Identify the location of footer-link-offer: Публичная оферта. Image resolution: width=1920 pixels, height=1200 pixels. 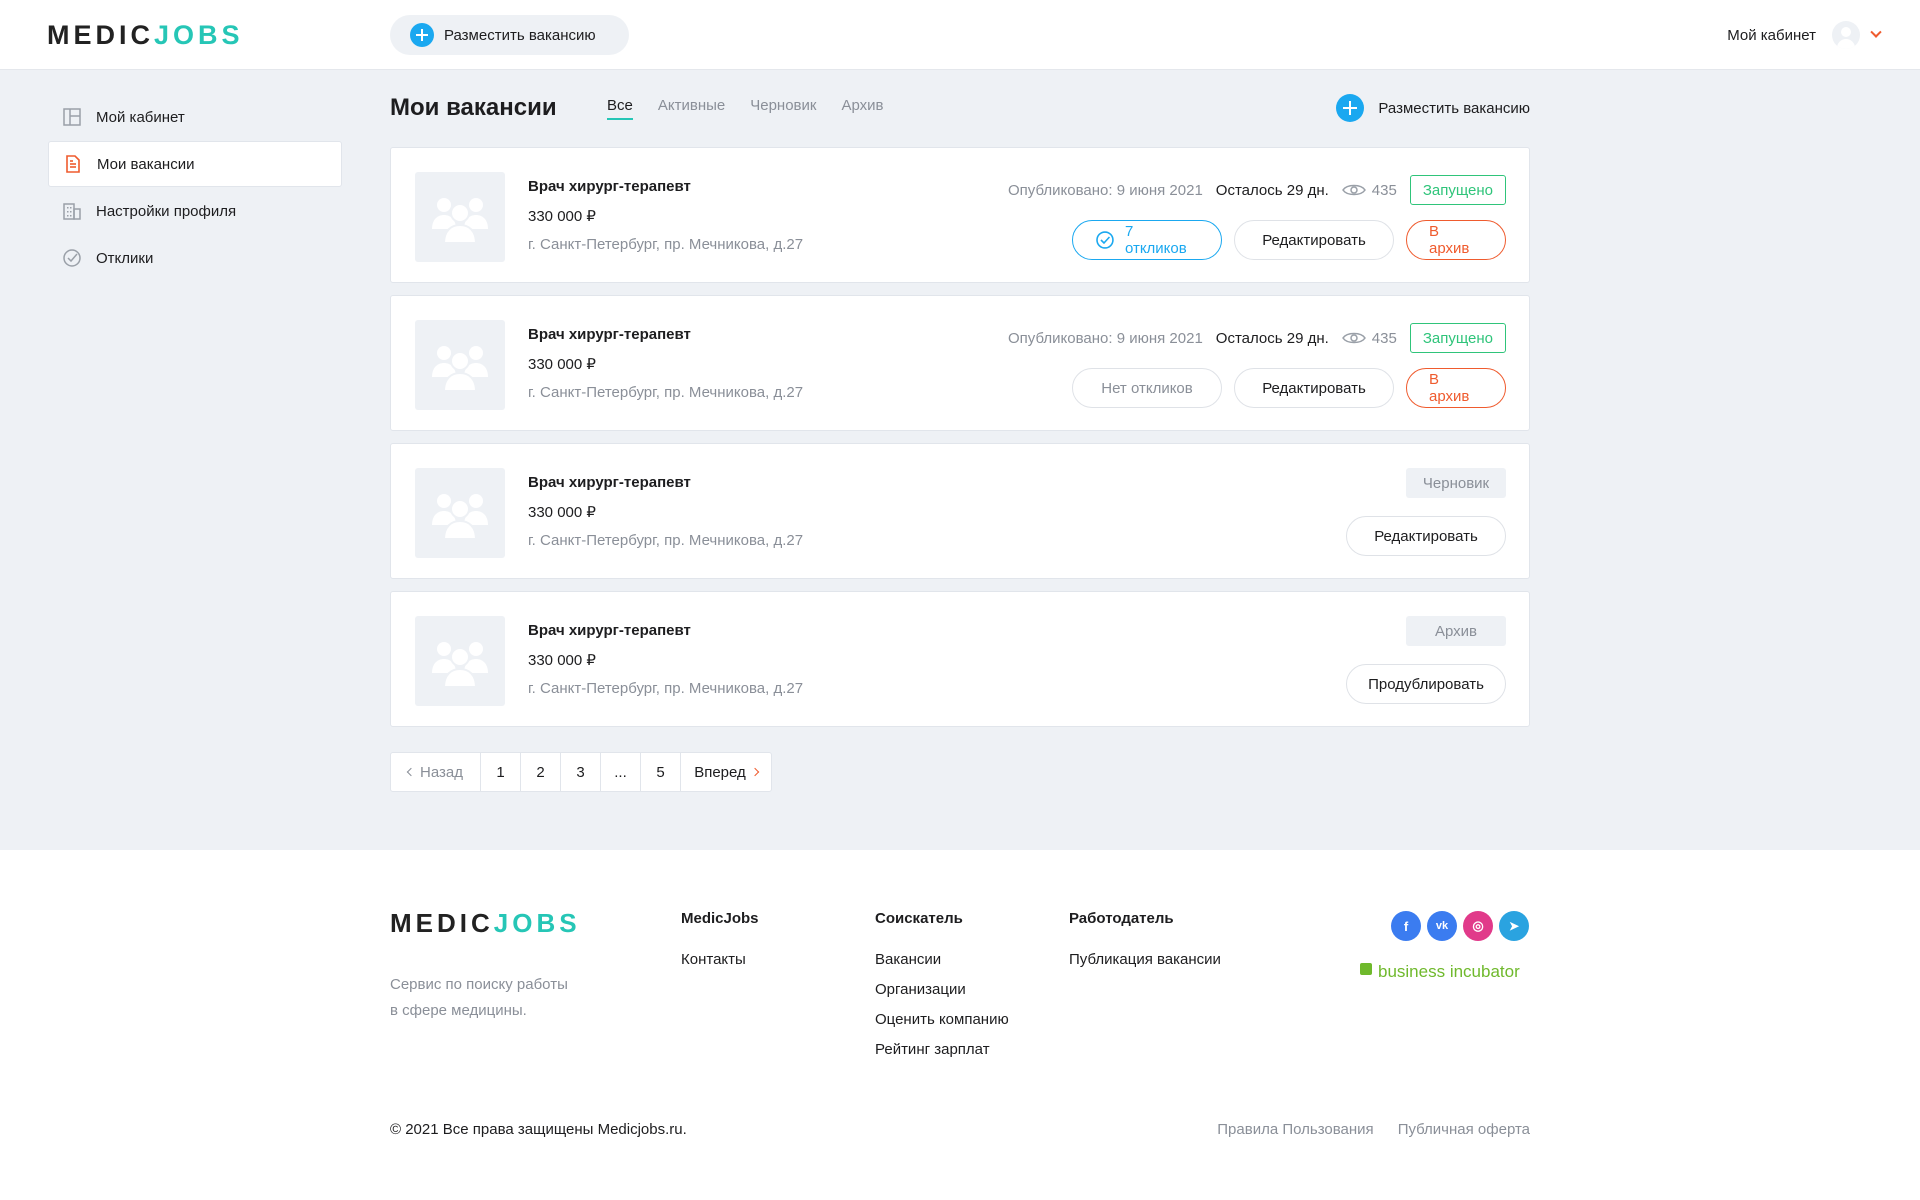
(1464, 1129).